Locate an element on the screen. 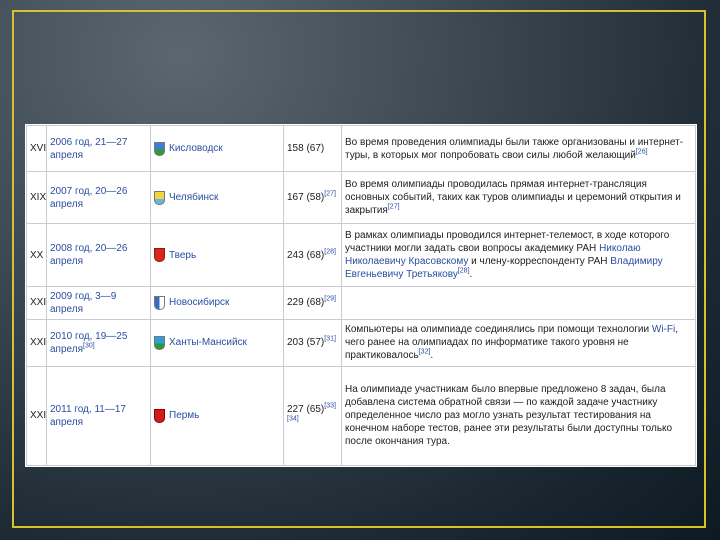  olympiad-number: XXII is located at coordinates (36, 342).